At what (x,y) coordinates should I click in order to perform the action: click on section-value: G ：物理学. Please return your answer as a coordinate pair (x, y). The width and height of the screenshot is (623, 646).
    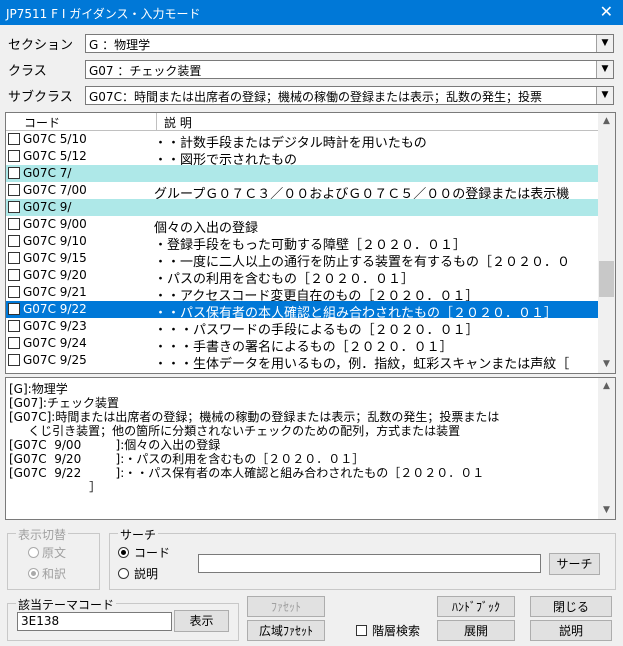
    Looking at the image, I should click on (120, 45).